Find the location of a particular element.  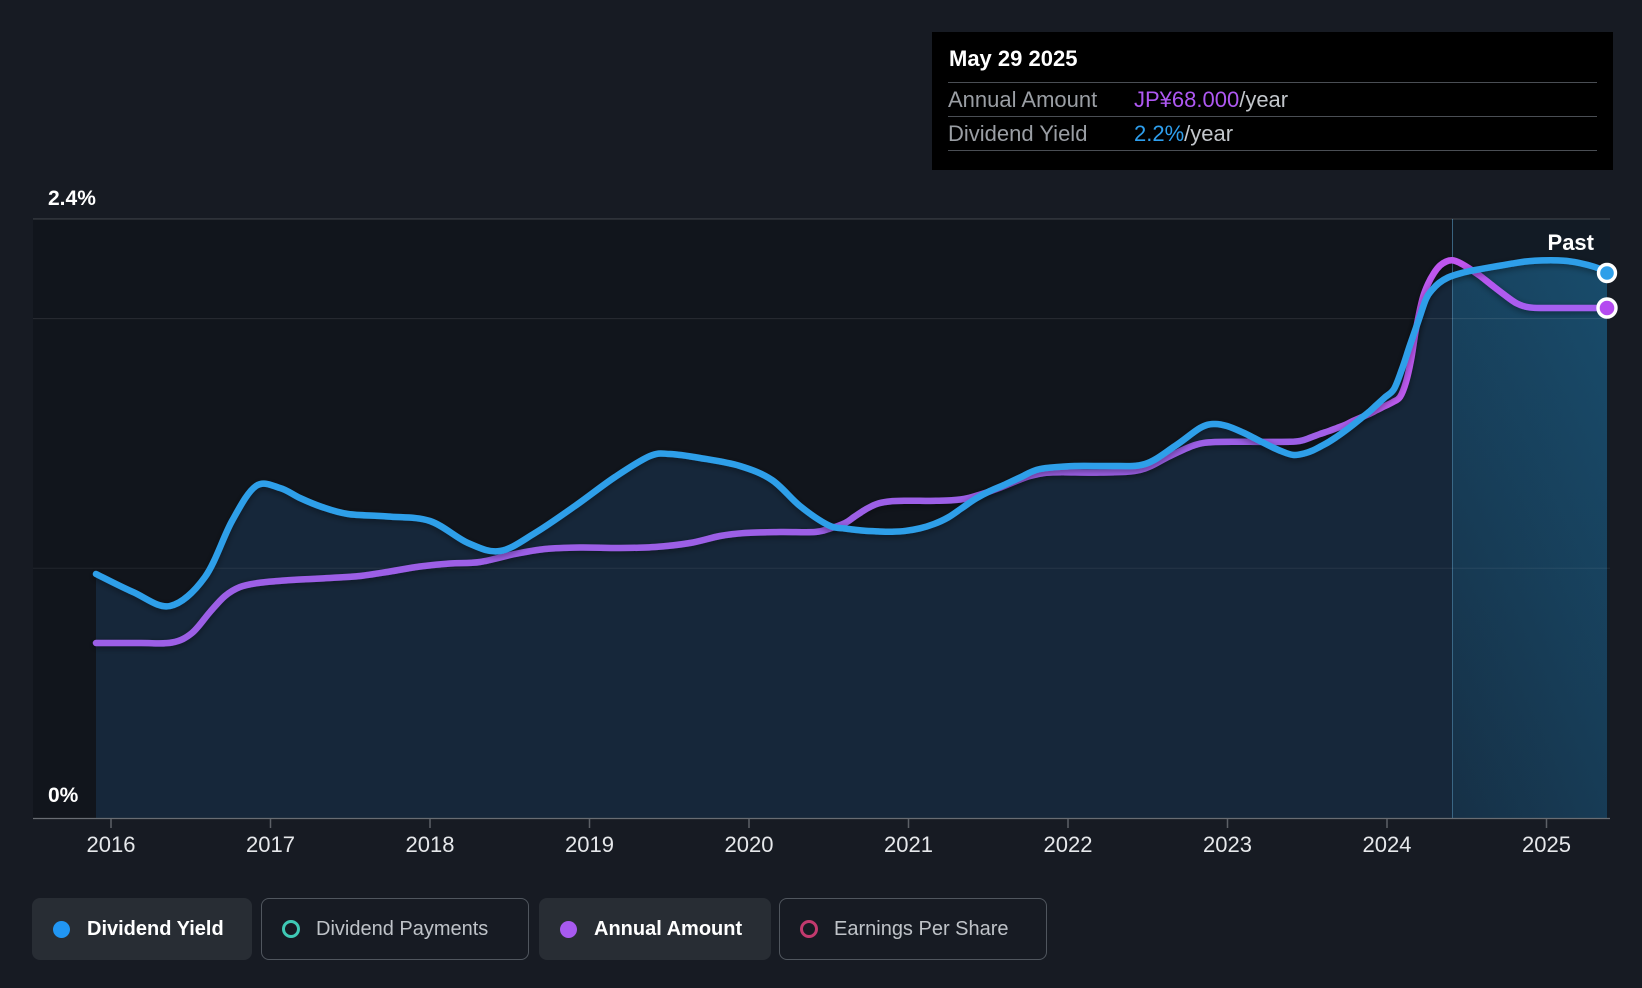

svg-text: 0% is located at coordinates (63, 795).